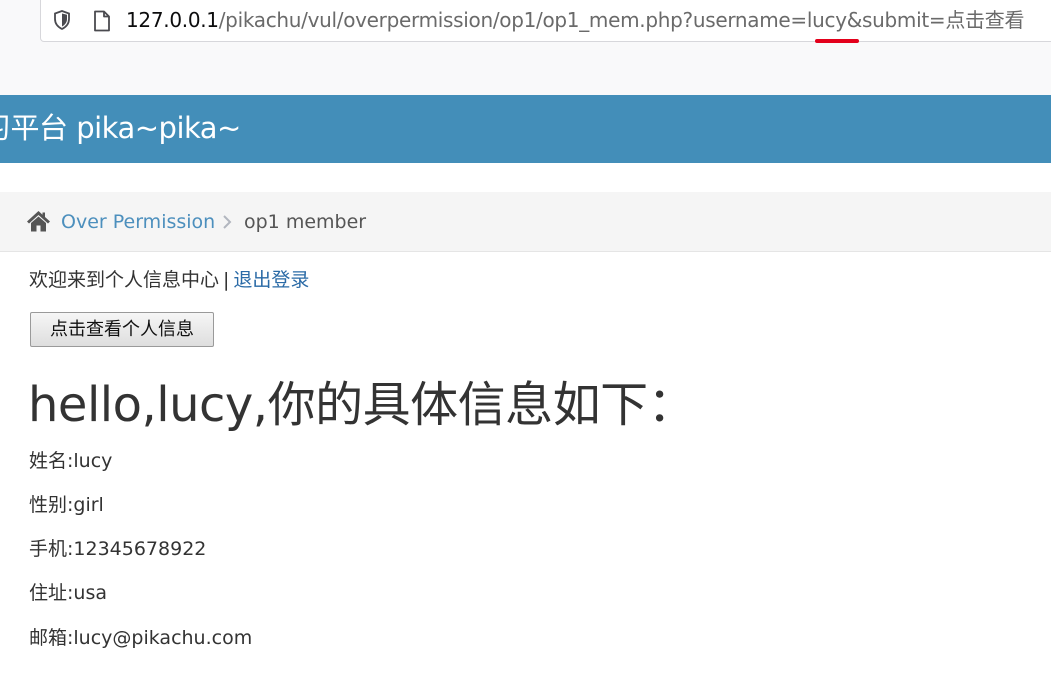  I want to click on site-title: 习平台 pika~pika~, so click(120, 128).